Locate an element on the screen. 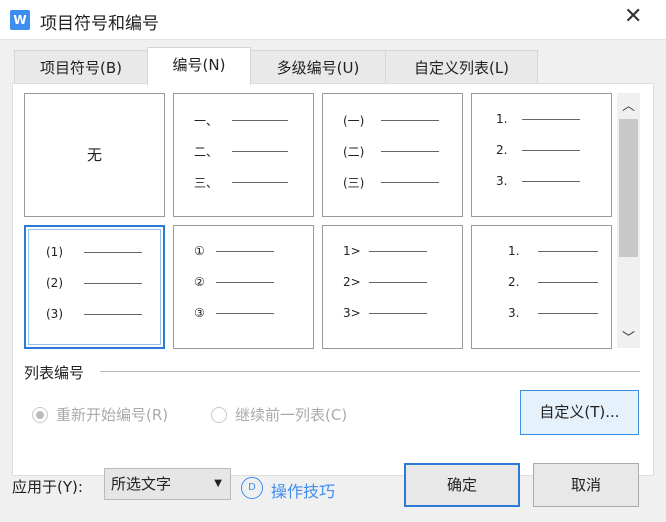  restart-numbering-radio: 重新开始编号(R) is located at coordinates (100, 414).